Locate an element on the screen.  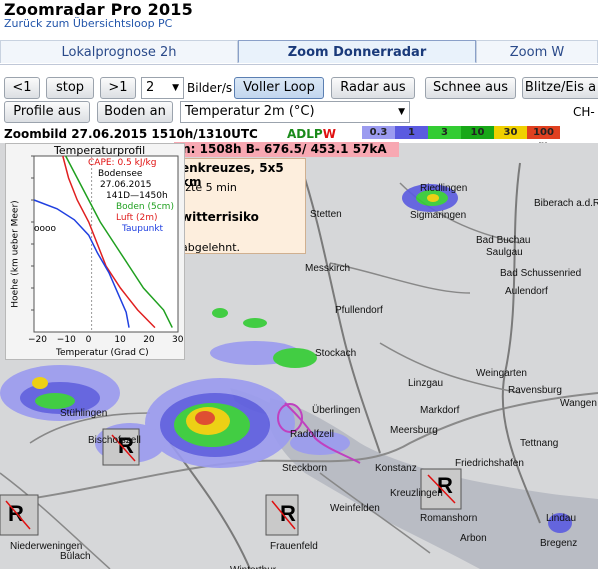
tab-lokalprognose: Lokalprognose 2h is located at coordinates (119, 51).